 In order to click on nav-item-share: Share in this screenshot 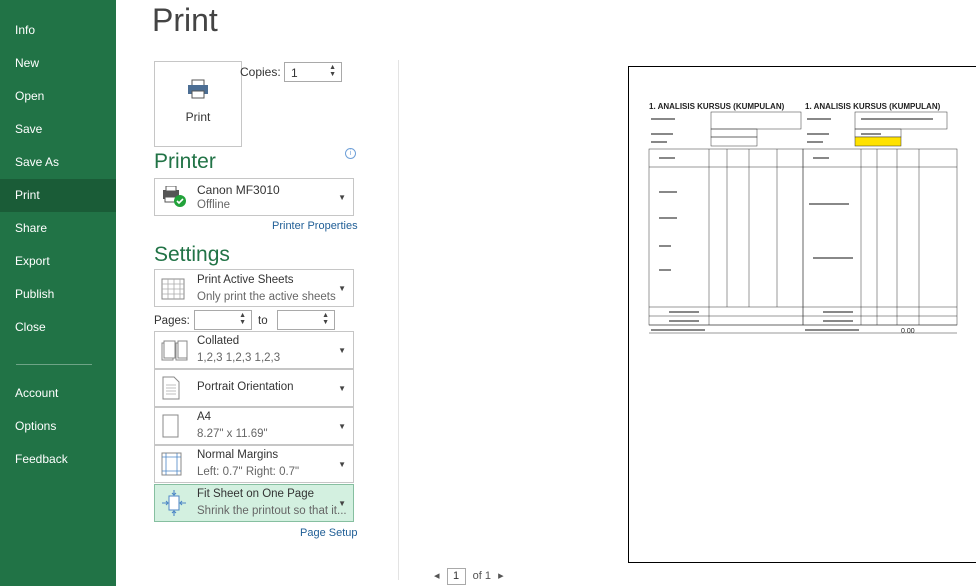, I will do `click(58, 228)`.